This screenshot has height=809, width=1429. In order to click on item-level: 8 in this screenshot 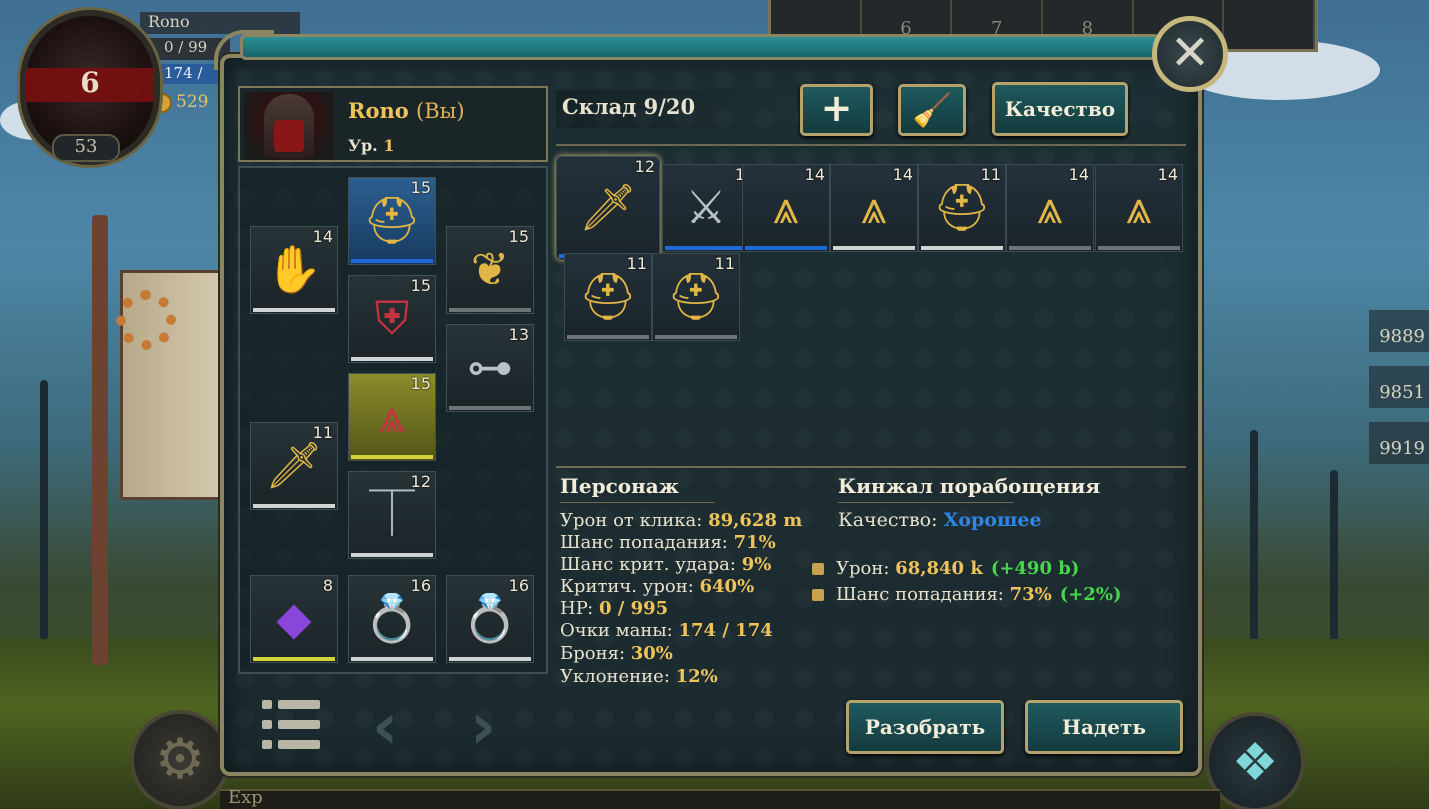, I will do `click(327, 585)`.